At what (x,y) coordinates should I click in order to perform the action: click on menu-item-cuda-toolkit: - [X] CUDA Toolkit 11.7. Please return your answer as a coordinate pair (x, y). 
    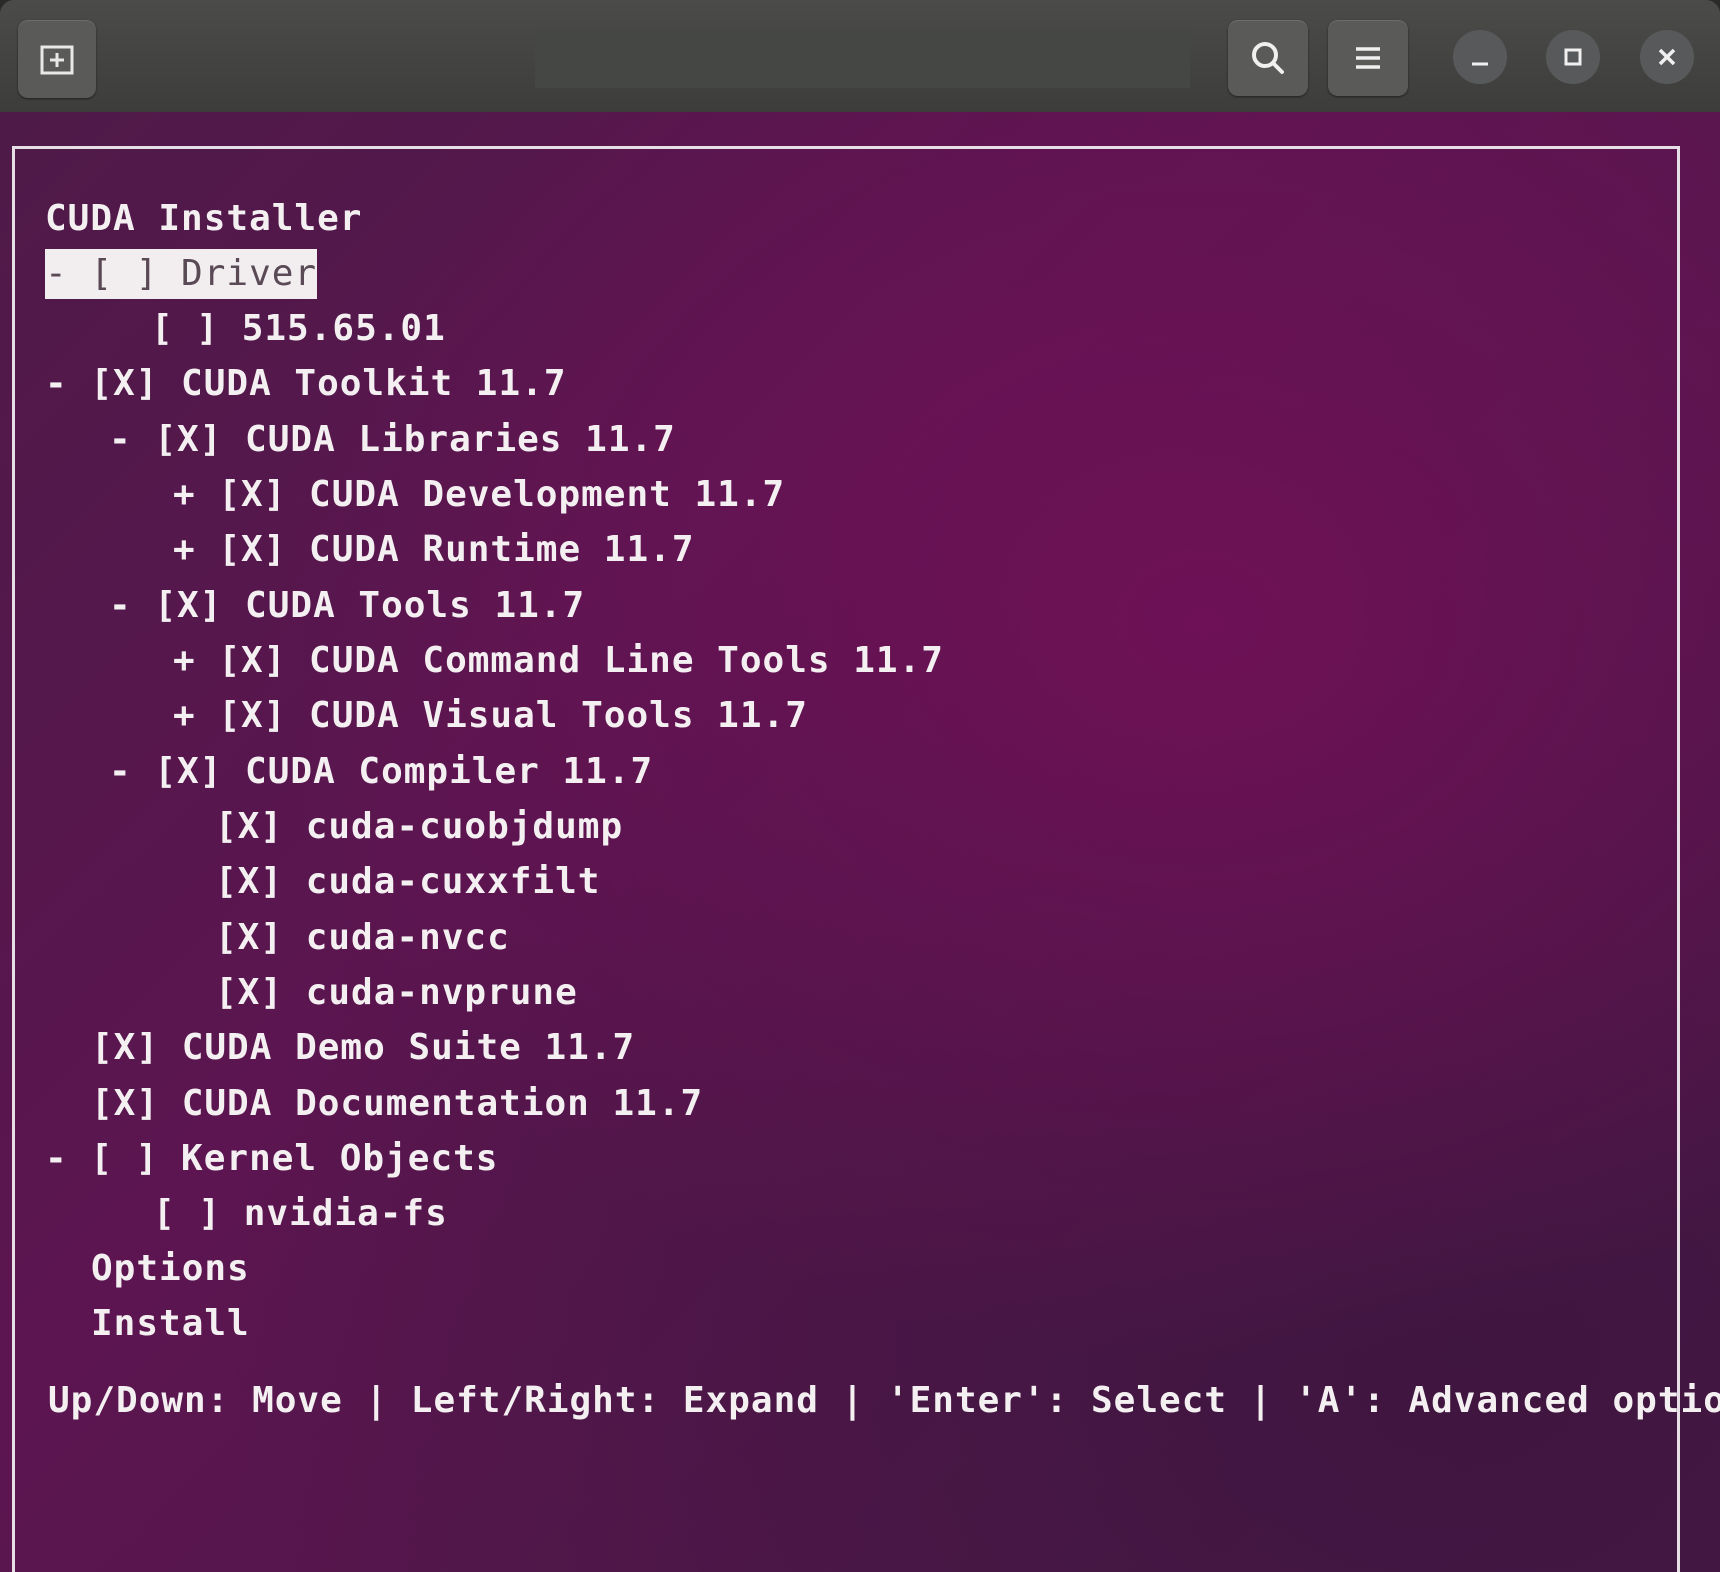
    Looking at the image, I should click on (306, 384).